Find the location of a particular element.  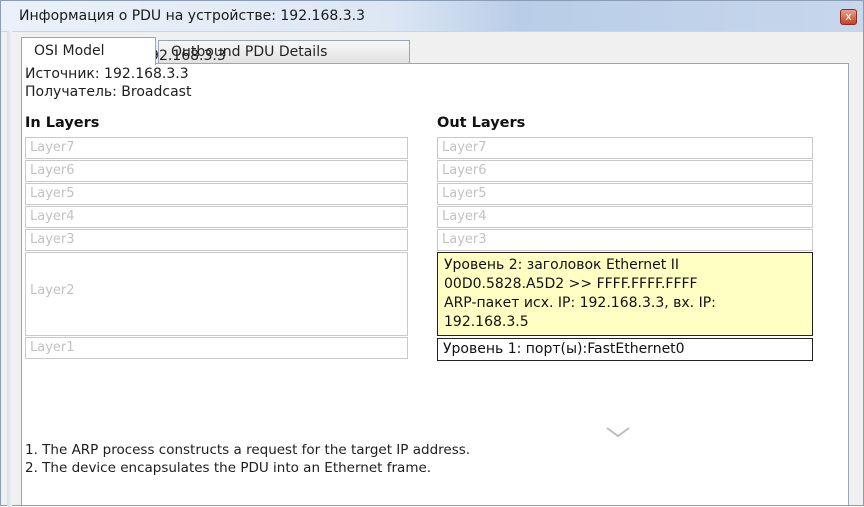

destination-label: Получатель: Broadcast is located at coordinates (108, 92).